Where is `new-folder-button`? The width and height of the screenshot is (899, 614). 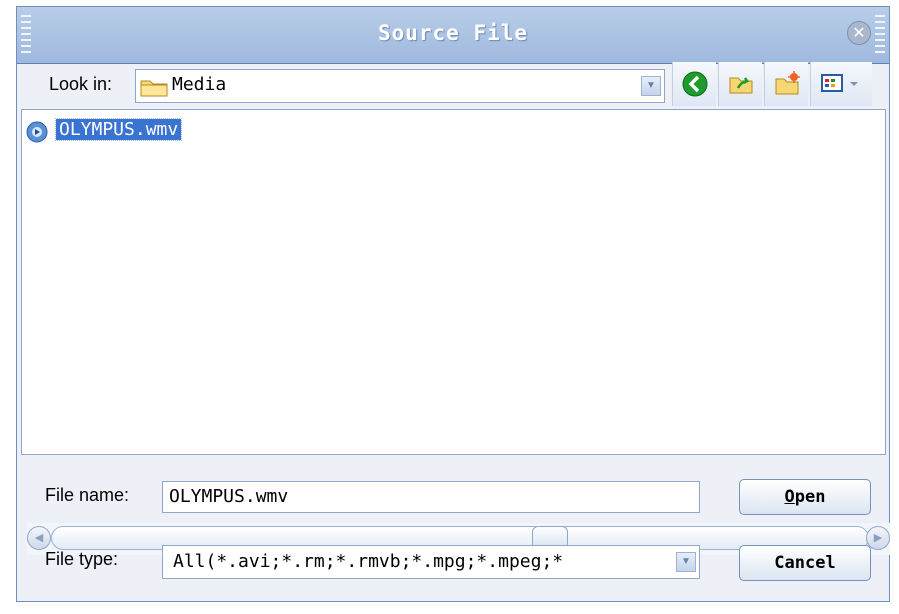
new-folder-button is located at coordinates (786, 84).